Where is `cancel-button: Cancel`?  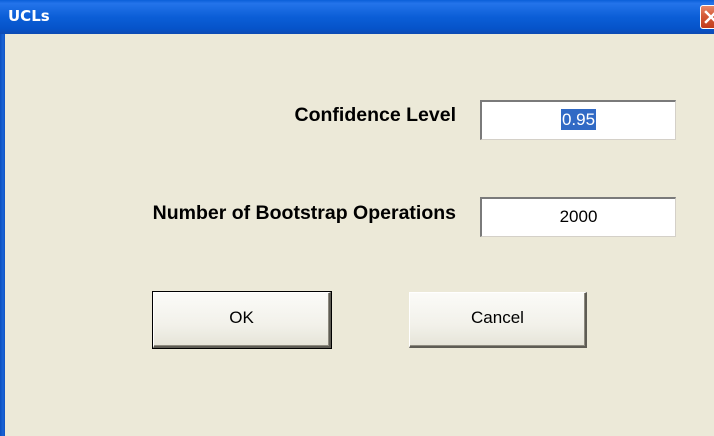 cancel-button: Cancel is located at coordinates (498, 320).